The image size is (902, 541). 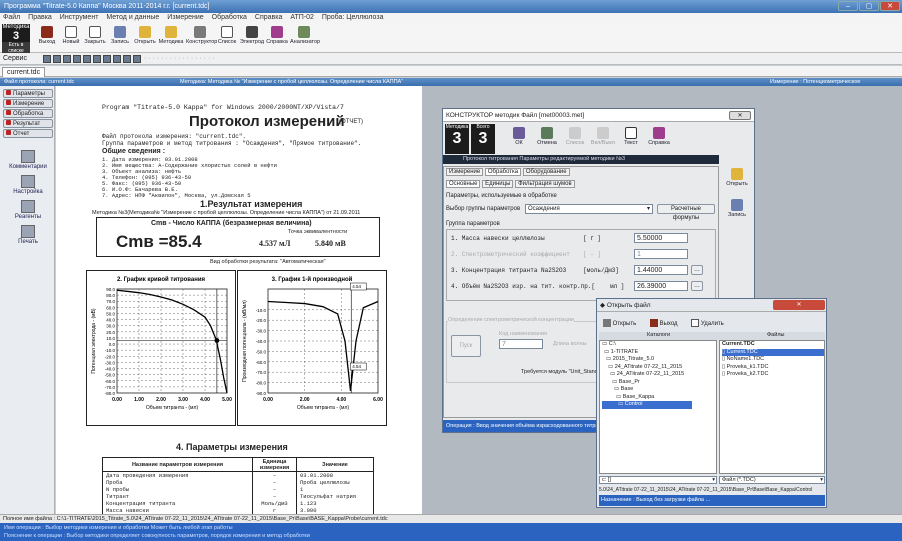 What do you see at coordinates (227, 38) in the screenshot?
I see `list-button: Список` at bounding box center [227, 38].